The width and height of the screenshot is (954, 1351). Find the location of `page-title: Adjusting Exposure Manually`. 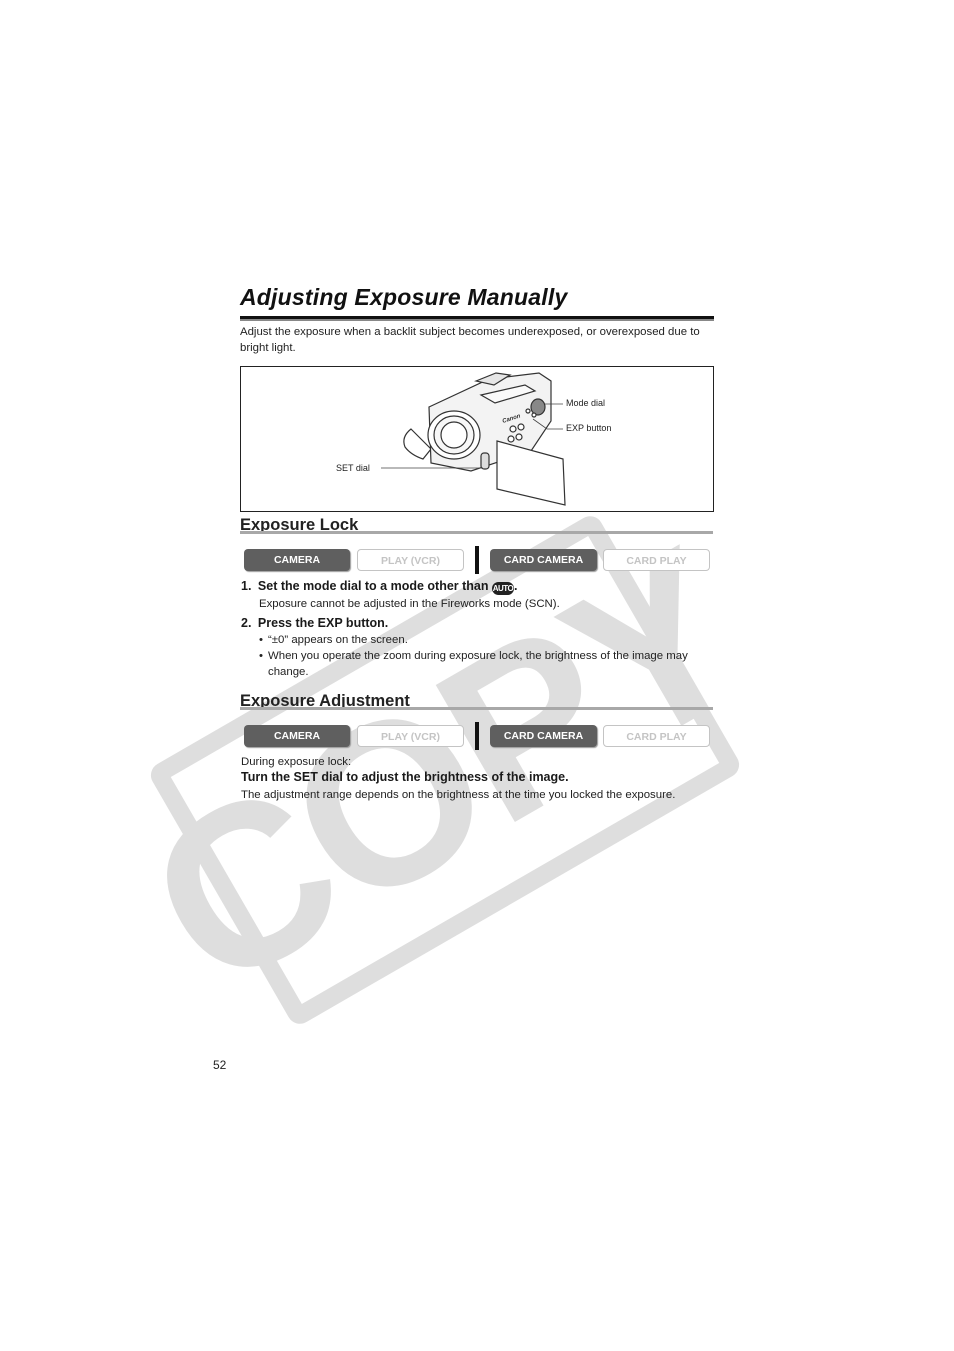

page-title: Adjusting Exposure Manually is located at coordinates (404, 297).